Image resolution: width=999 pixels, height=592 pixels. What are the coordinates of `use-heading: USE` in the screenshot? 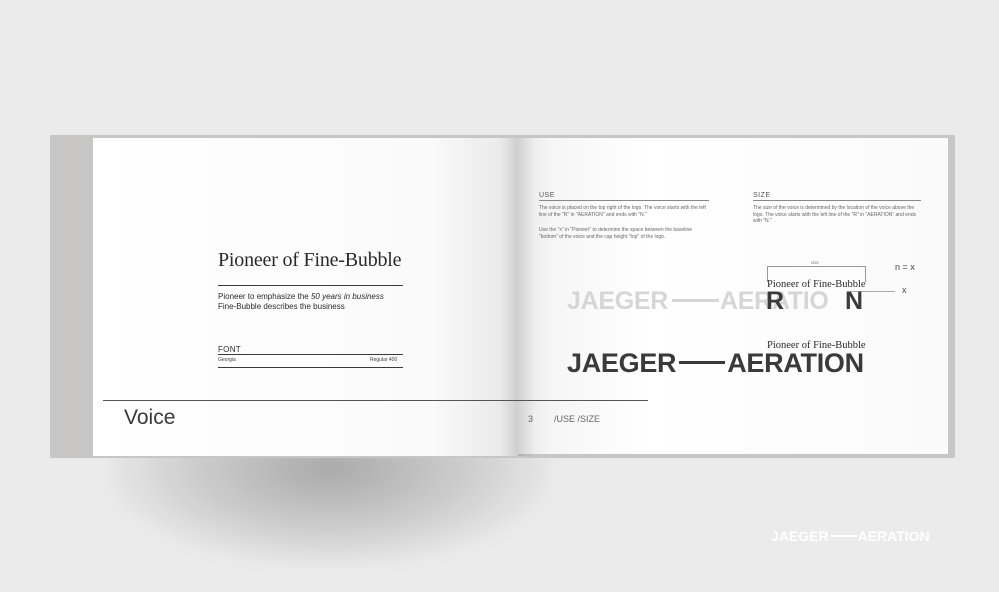 It's located at (547, 195).